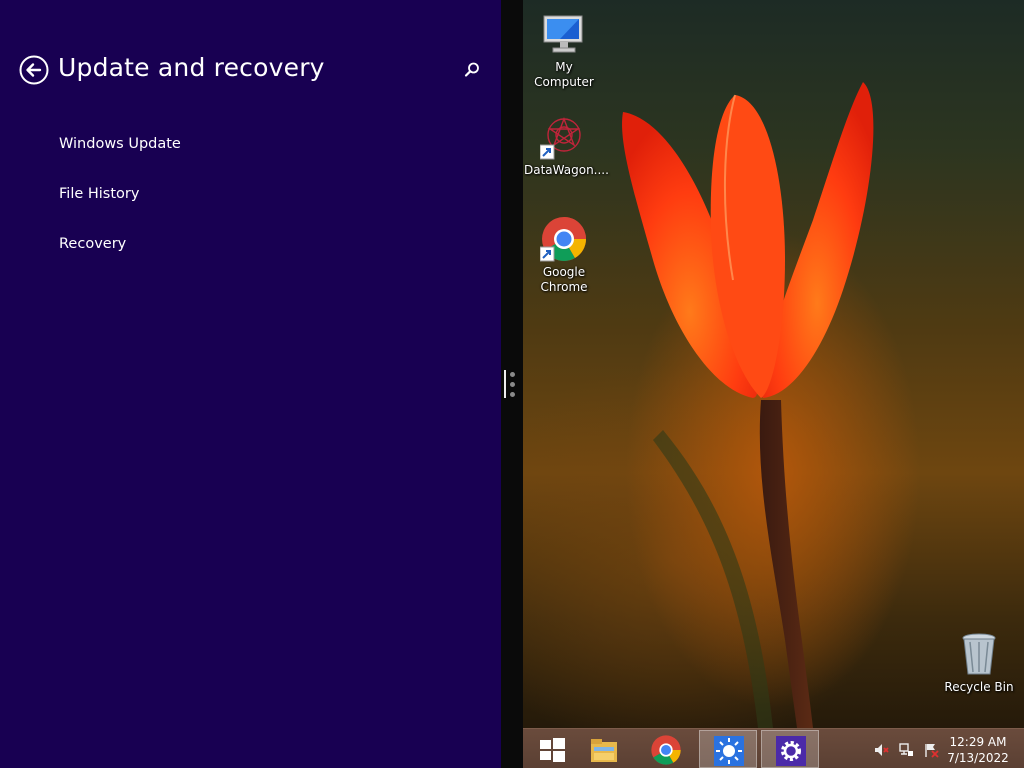  I want to click on start-button, so click(552, 749).